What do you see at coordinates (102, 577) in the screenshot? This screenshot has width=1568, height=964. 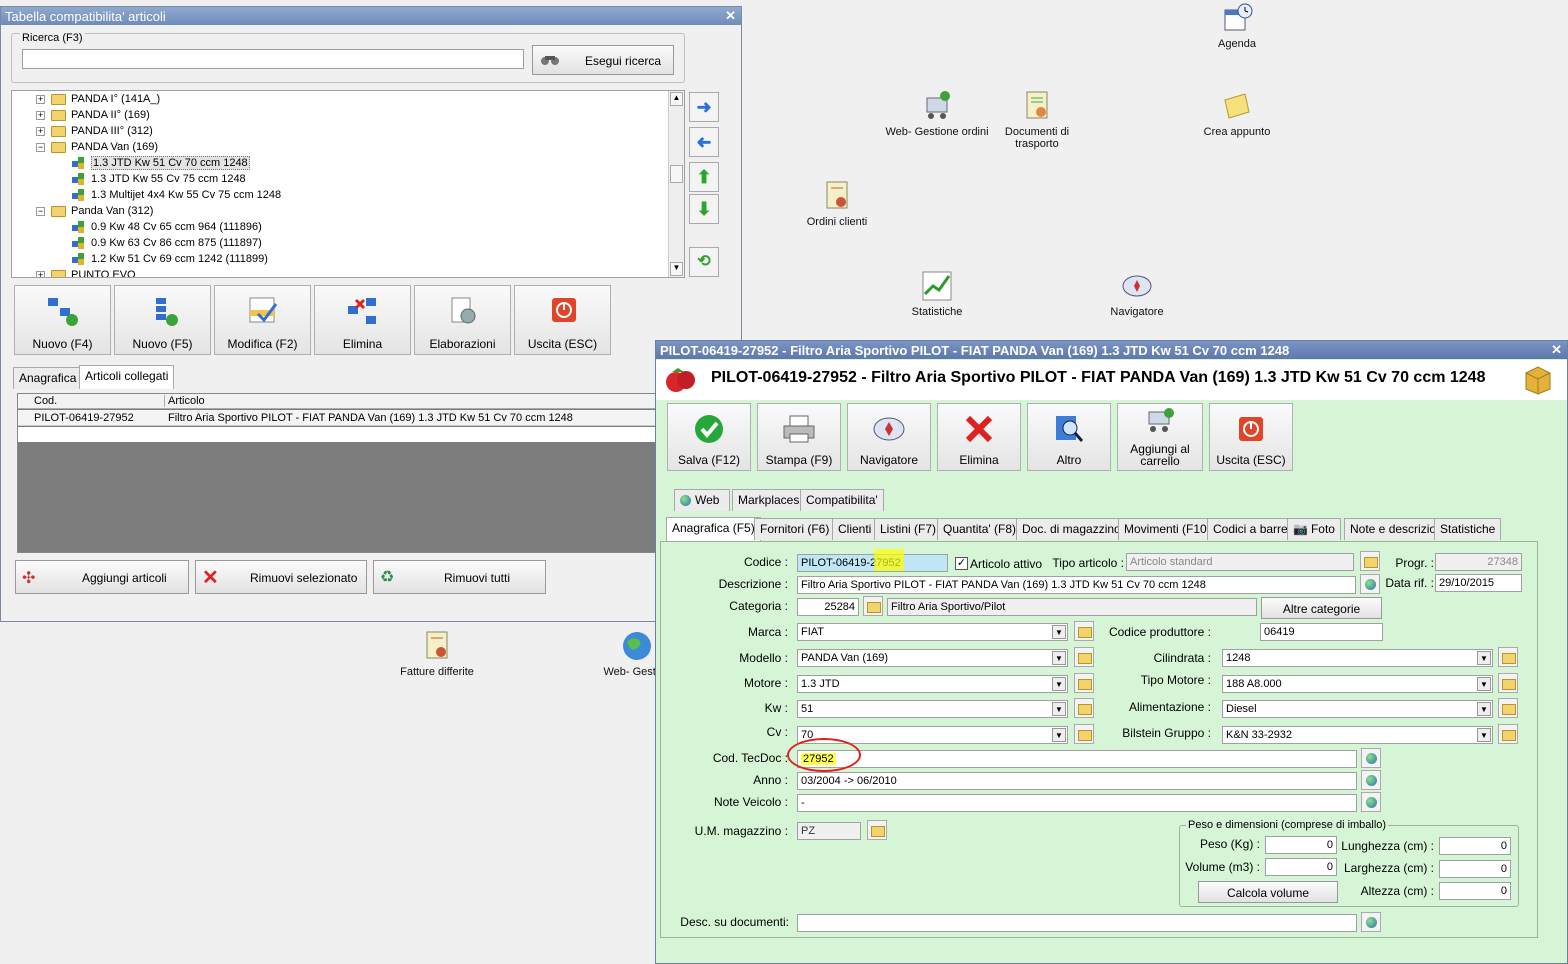 I see `add-articles-button: ✣ Aggiungi articoli` at bounding box center [102, 577].